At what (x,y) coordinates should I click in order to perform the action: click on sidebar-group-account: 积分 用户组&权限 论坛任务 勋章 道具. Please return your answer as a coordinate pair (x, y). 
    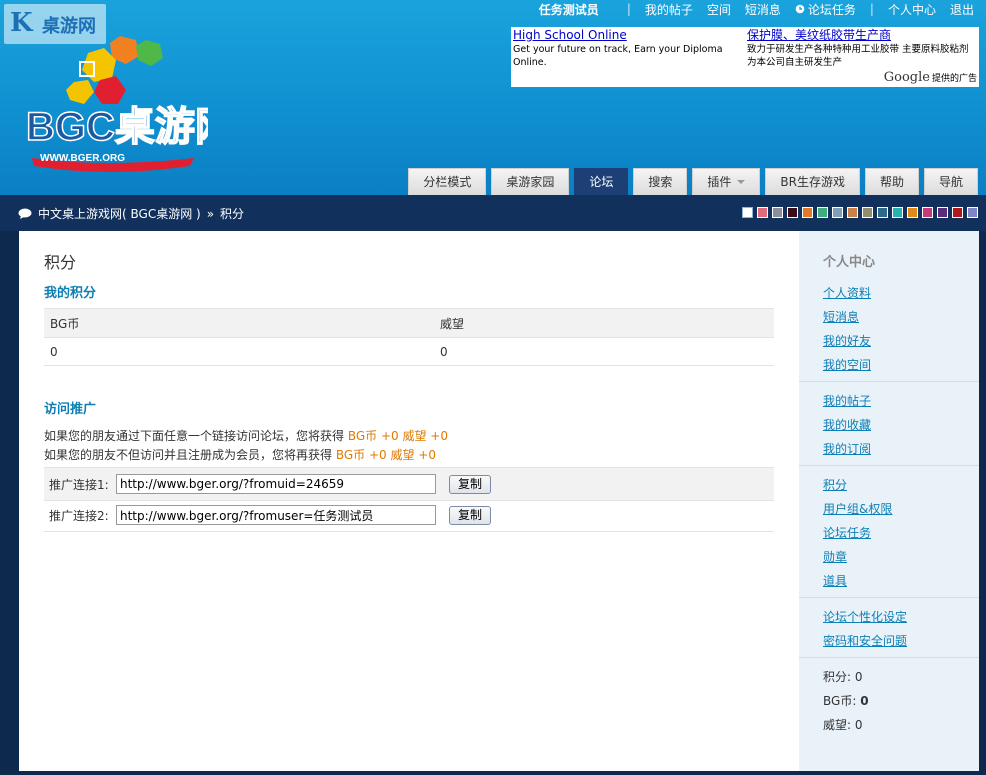
    Looking at the image, I should click on (889, 535).